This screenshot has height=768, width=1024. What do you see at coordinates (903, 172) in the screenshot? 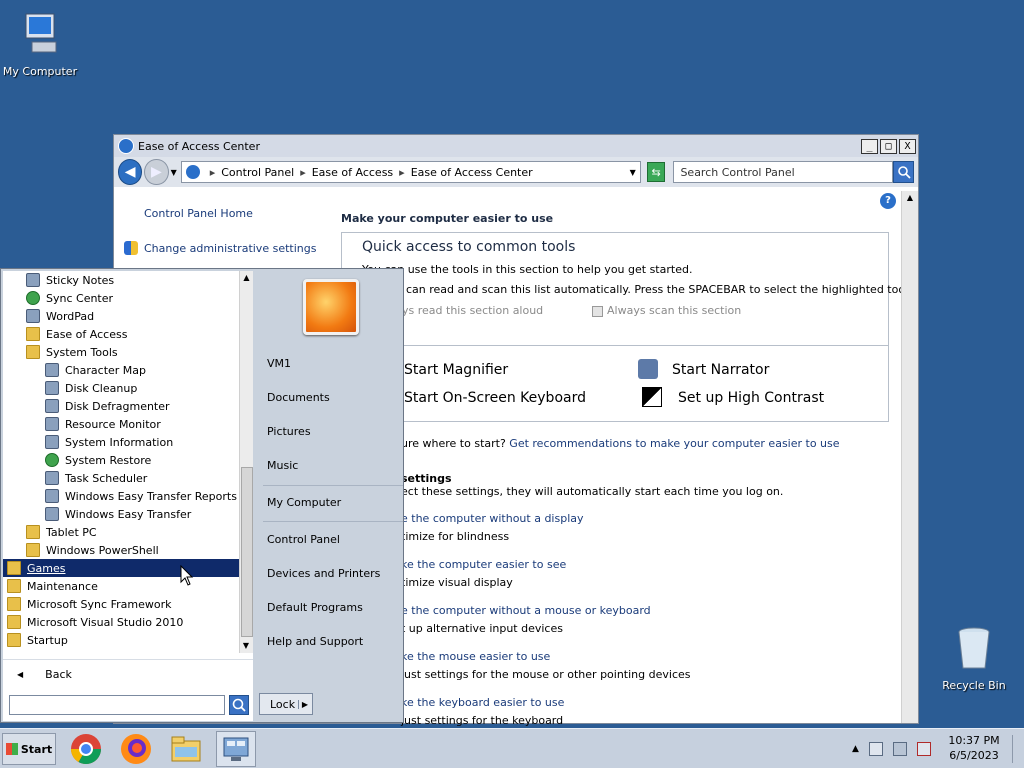
I see `search-icon` at bounding box center [903, 172].